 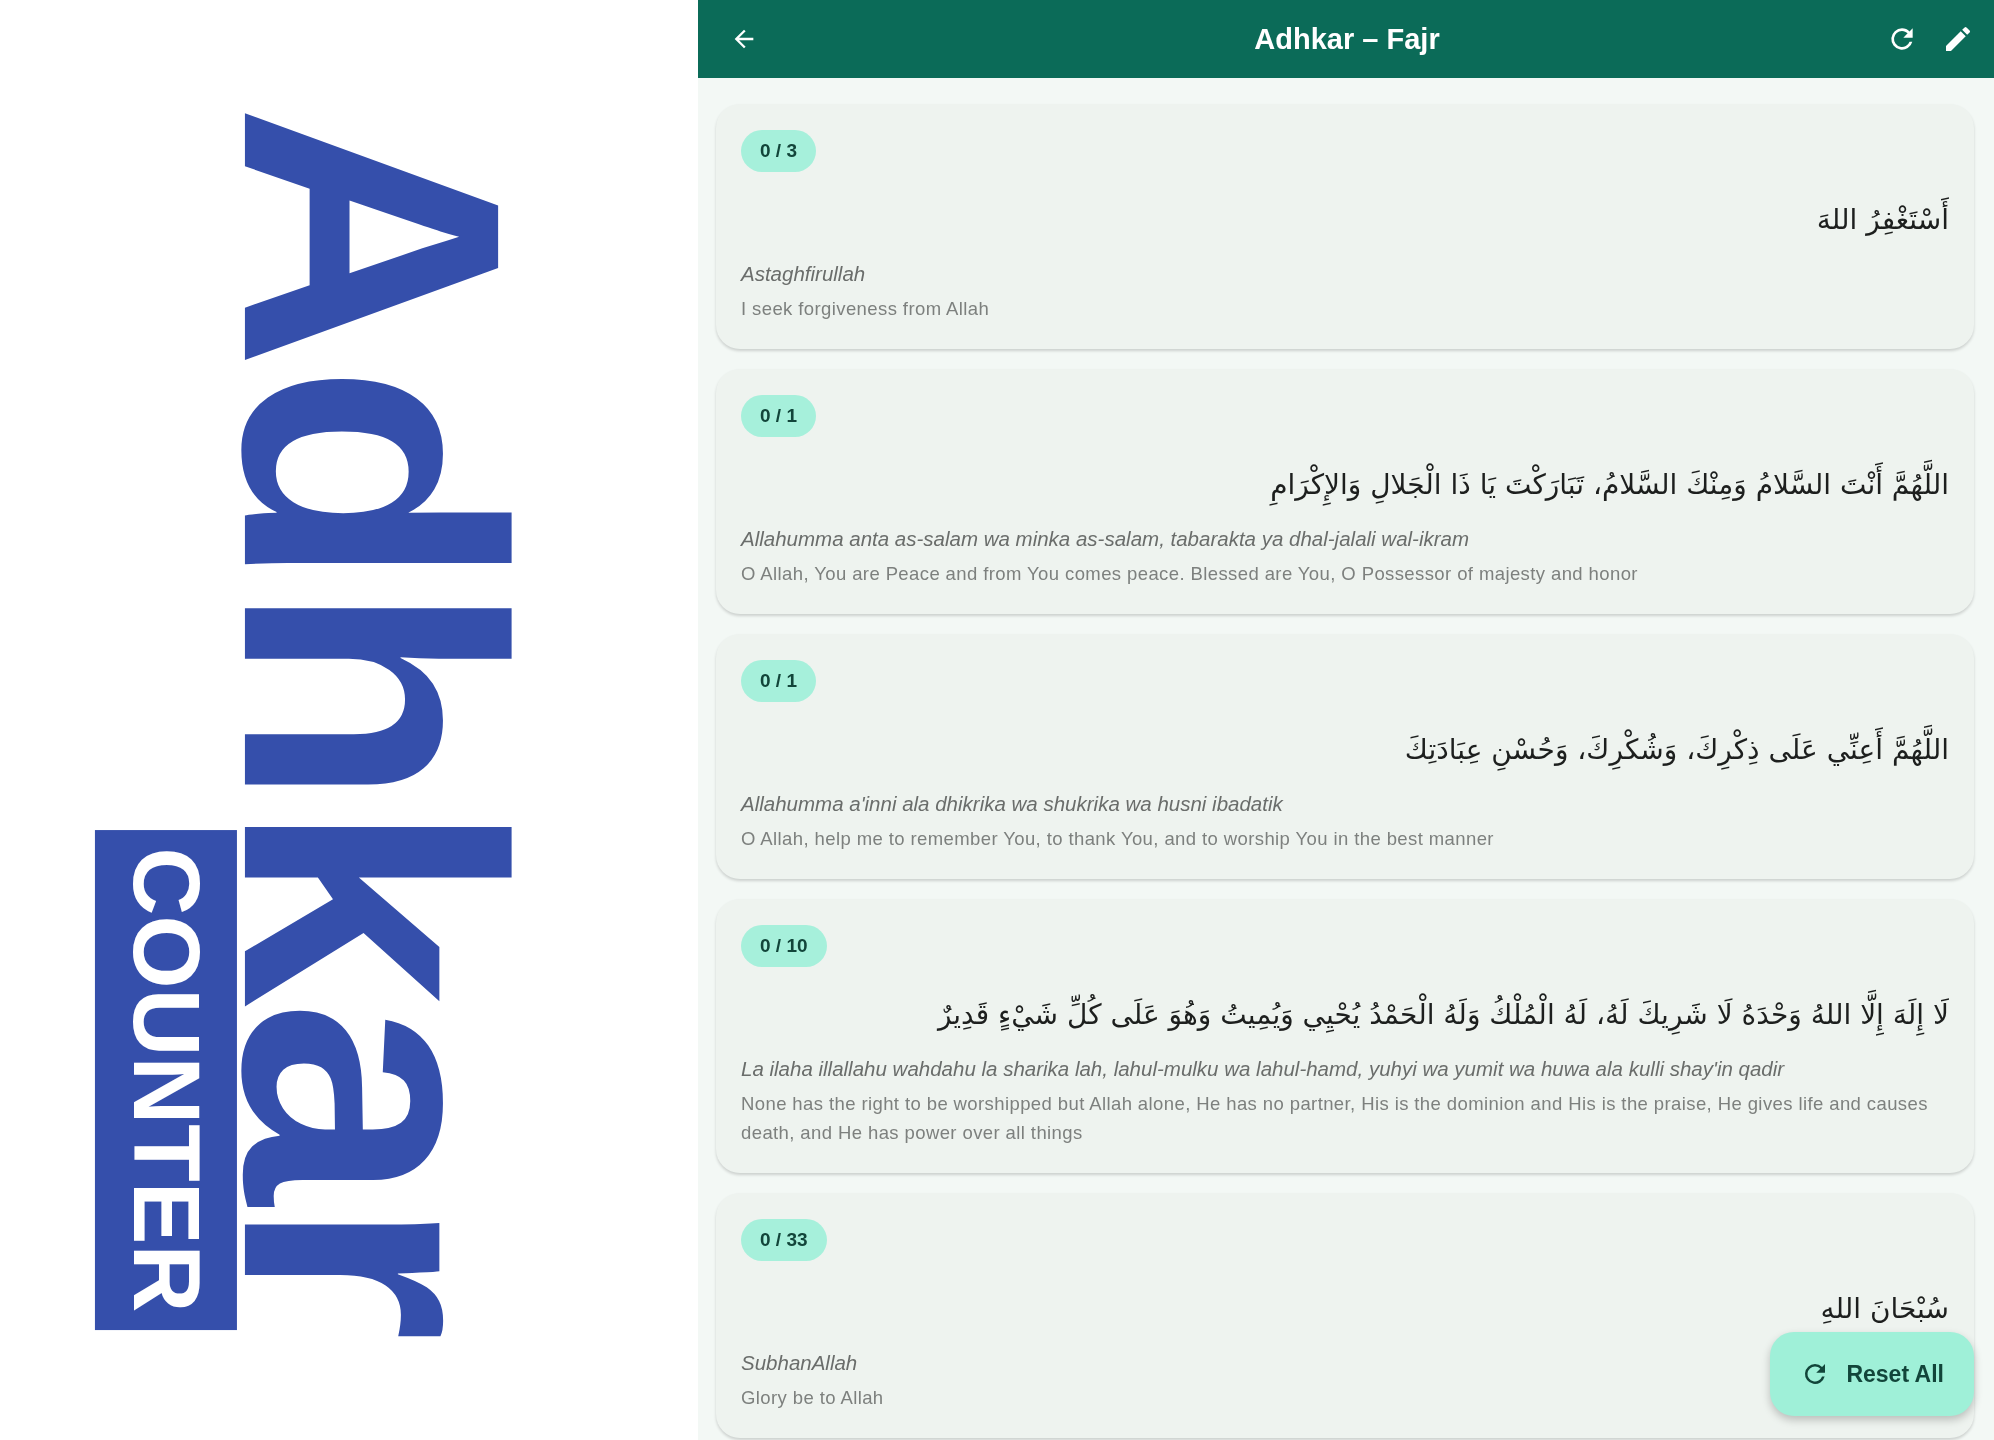 I want to click on arabic-text: اللَّهُمَّ أَعِنِّي عَلَى ذِكْرِكَ، وَشُكْرِكَ، وَحُسْنِ عِبَادَتِكَ, so click(x=1676, y=750).